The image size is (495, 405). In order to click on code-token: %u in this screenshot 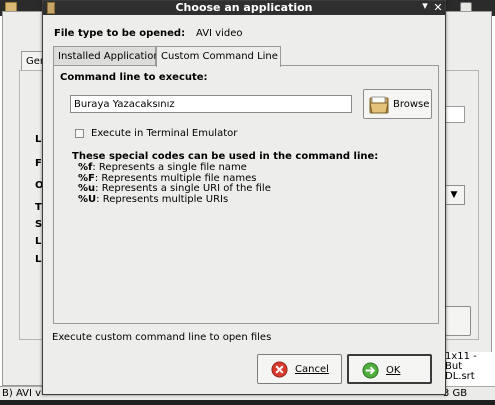, I will do `click(87, 188)`.